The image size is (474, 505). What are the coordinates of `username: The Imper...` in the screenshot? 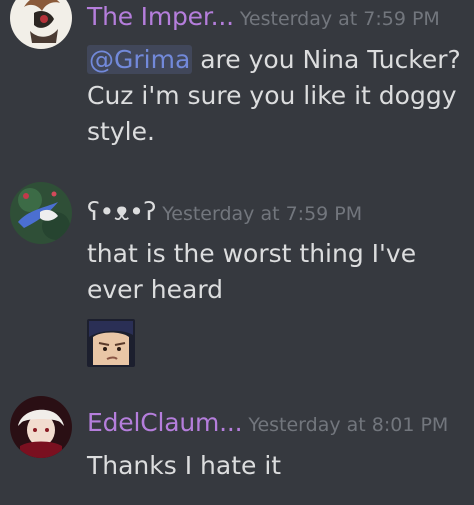 It's located at (160, 16).